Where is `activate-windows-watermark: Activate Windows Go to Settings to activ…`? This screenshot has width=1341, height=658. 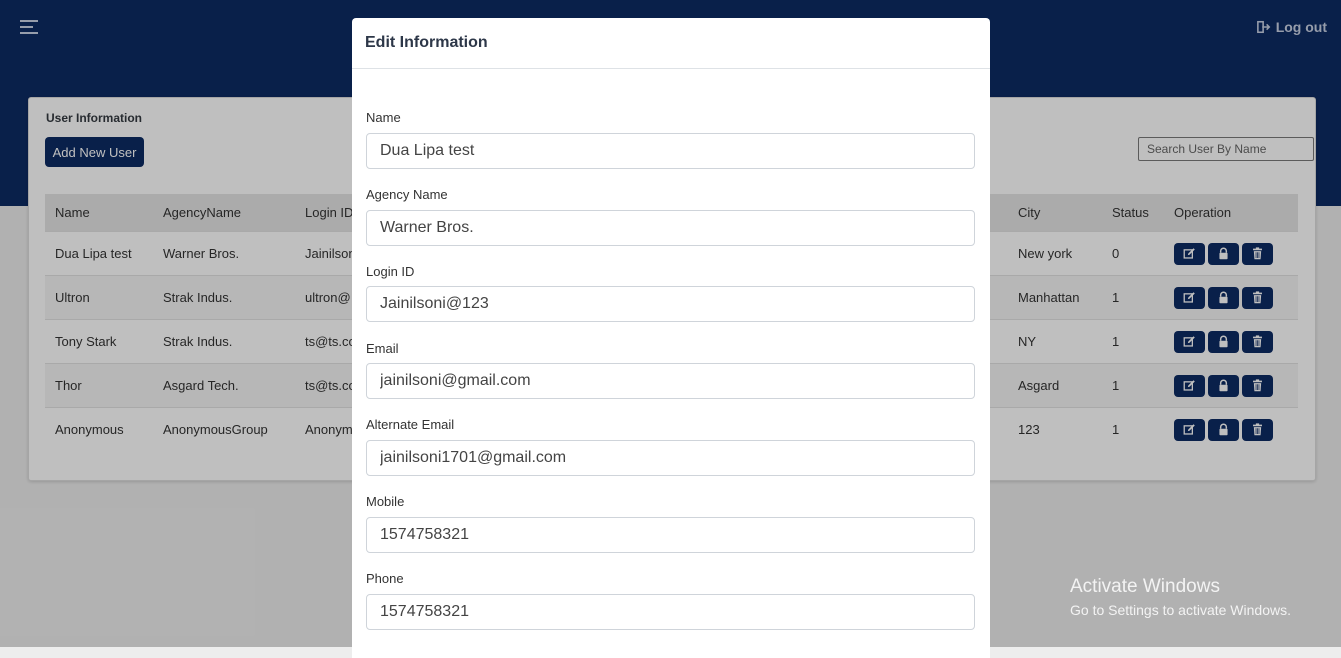 activate-windows-watermark: Activate Windows Go to Settings to activ… is located at coordinates (1180, 597).